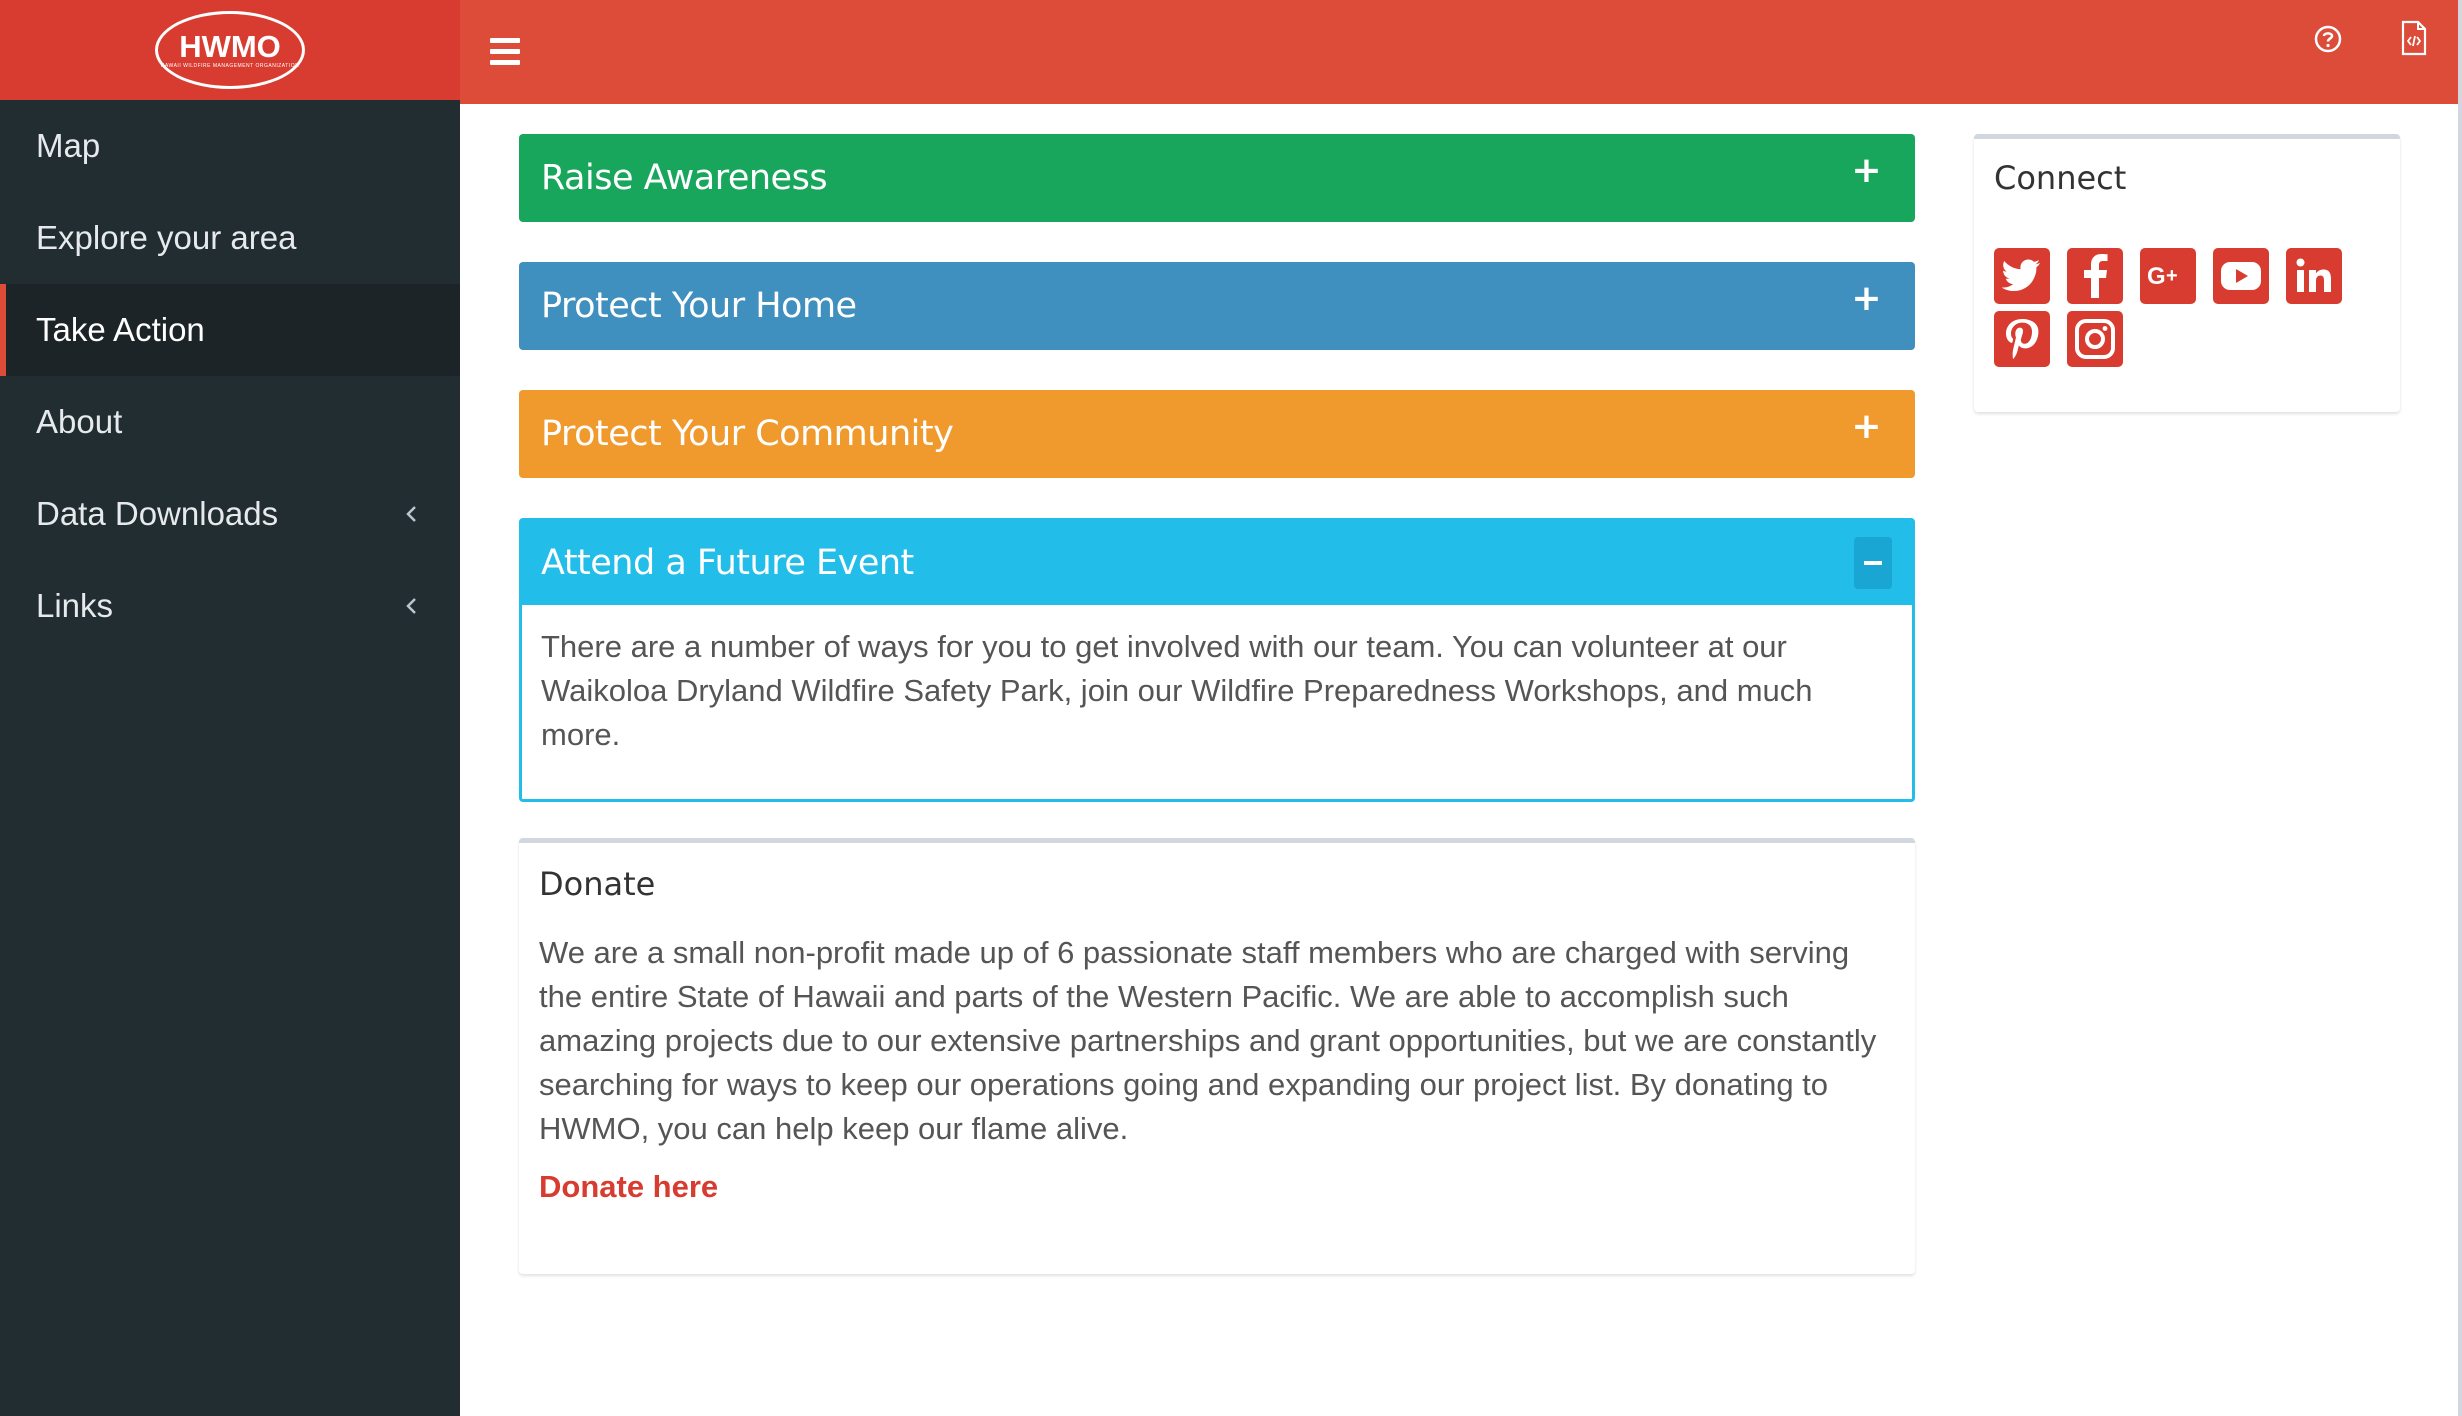 The image size is (2462, 1416). Describe the element at coordinates (2241, 276) in the screenshot. I see `youtube-icon` at that location.